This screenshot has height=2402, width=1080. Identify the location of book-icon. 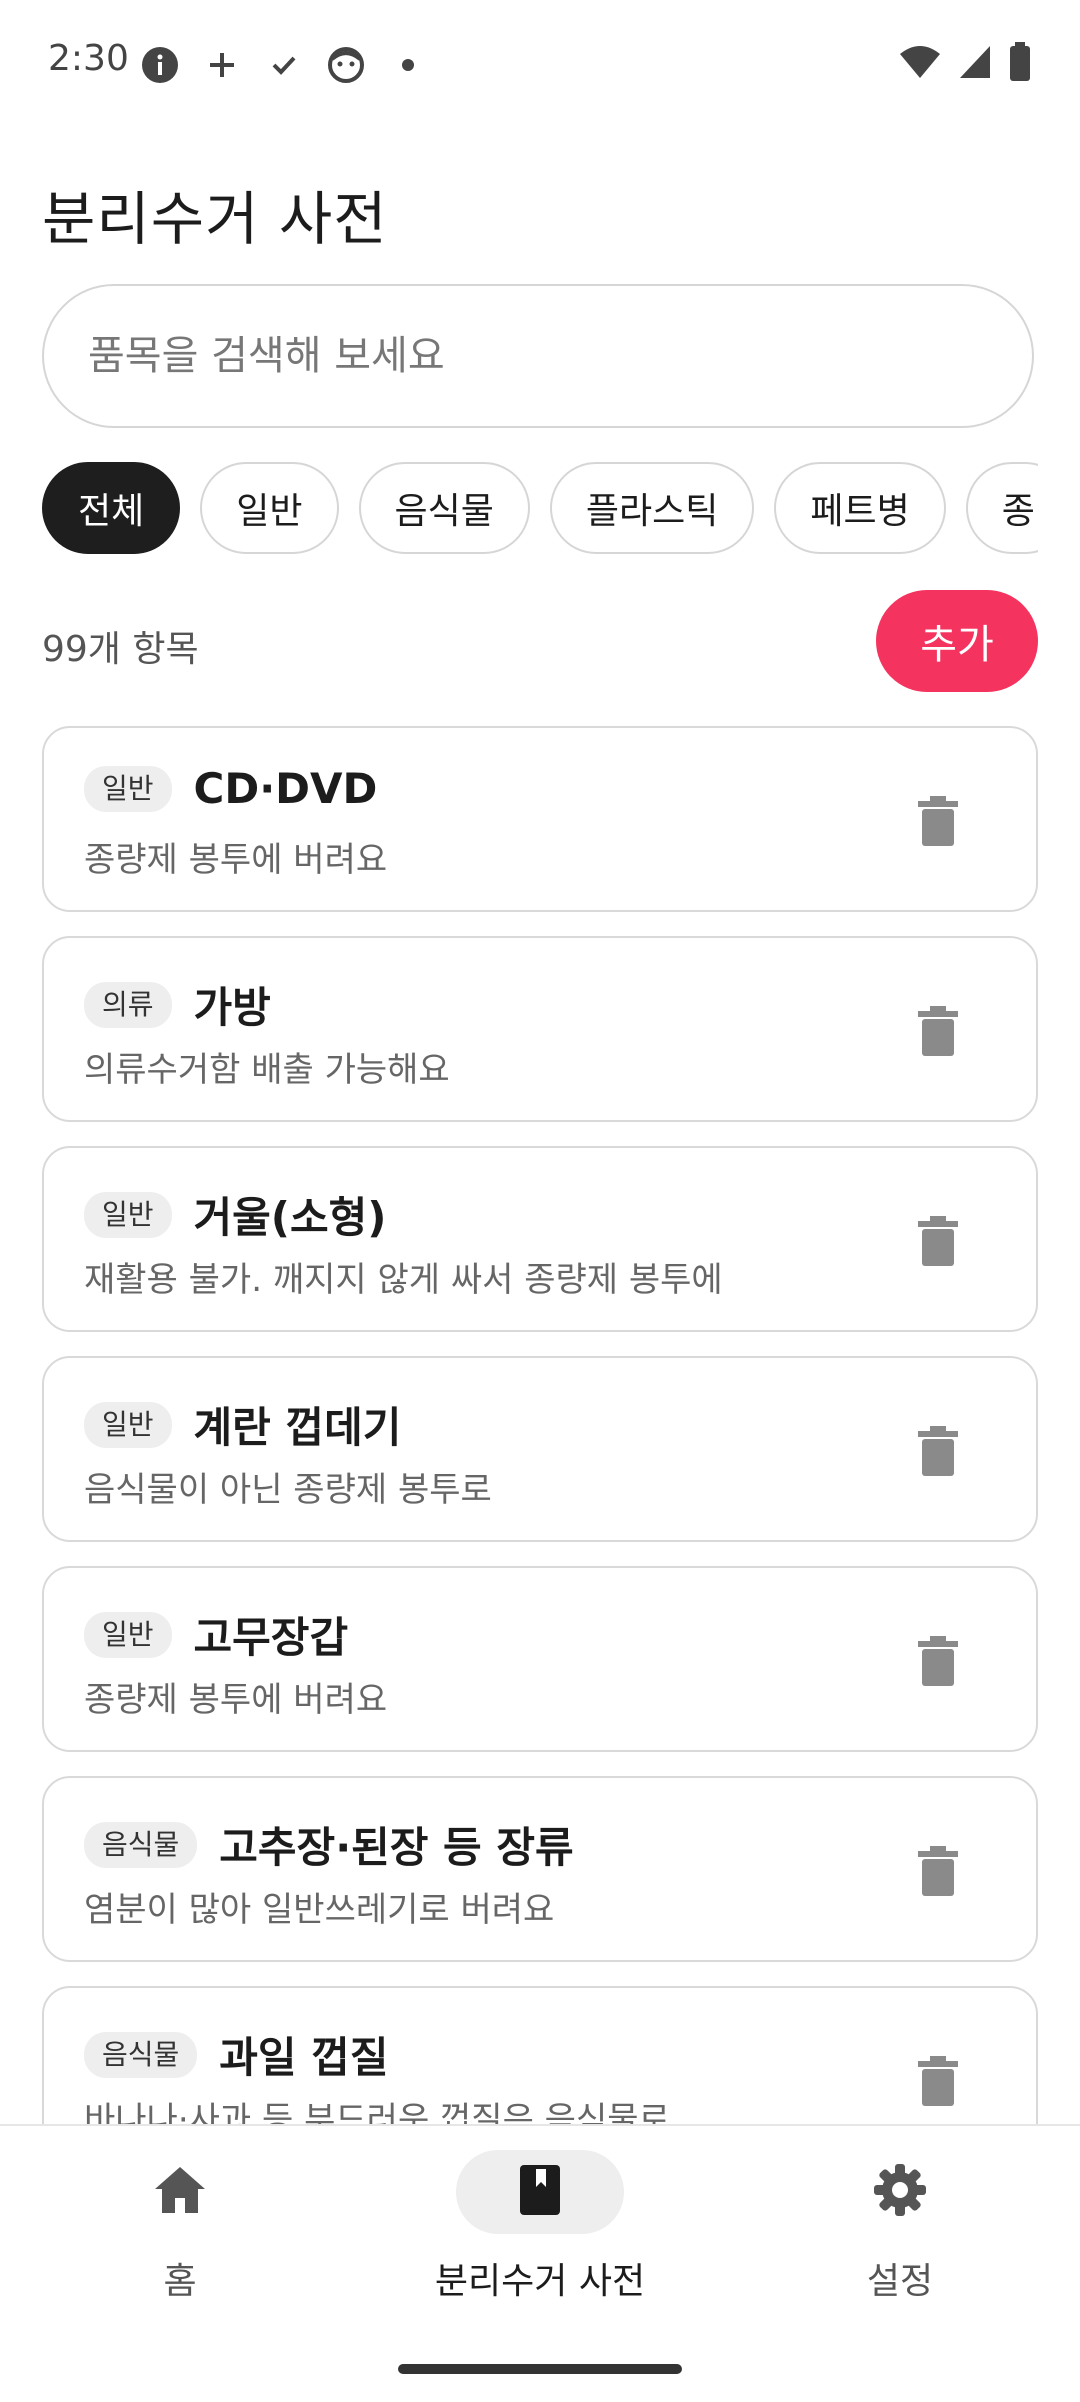
(540, 2192).